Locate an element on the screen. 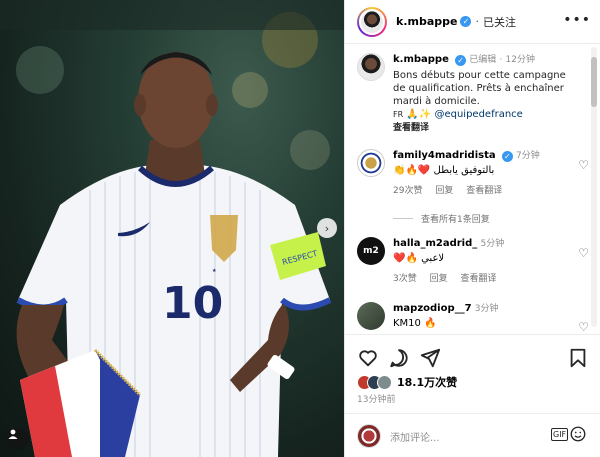 Image resolution: width=600 pixels, height=457 pixels. comment-actions: 3次赞 回复 查看翻译 is located at coordinates (488, 279).